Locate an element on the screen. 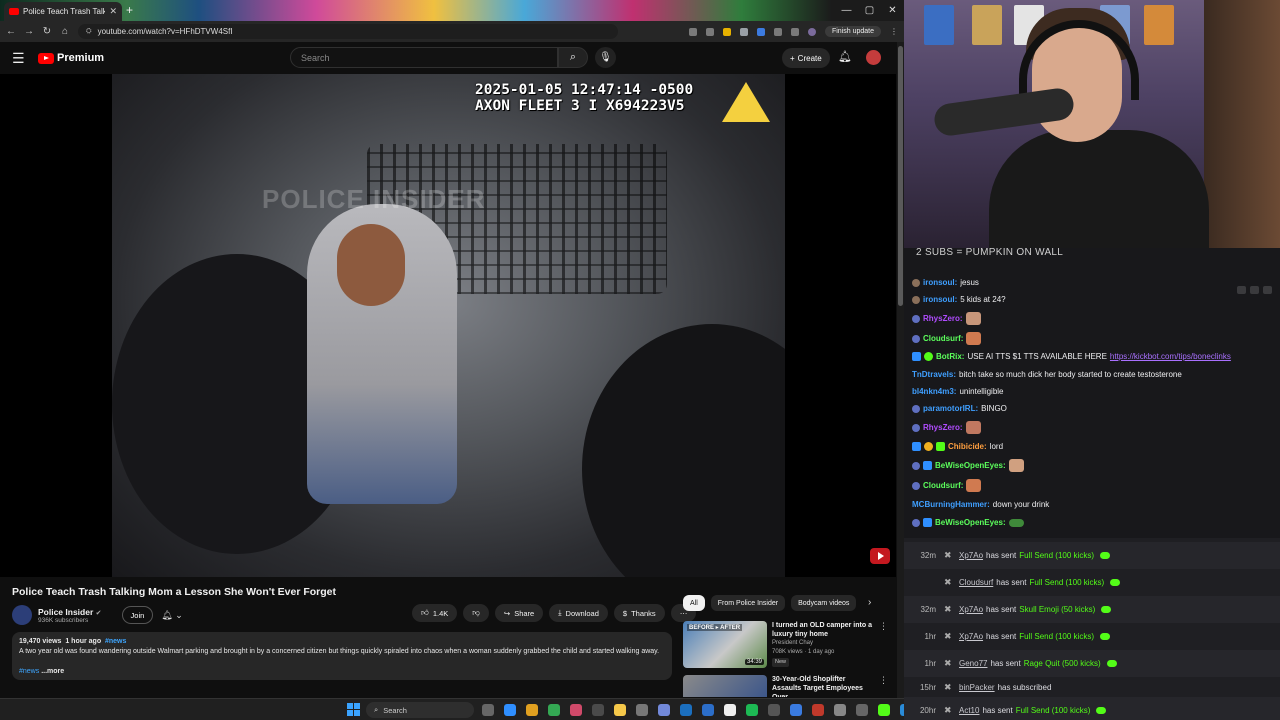  chat-username: ironsoul: is located at coordinates (940, 299).